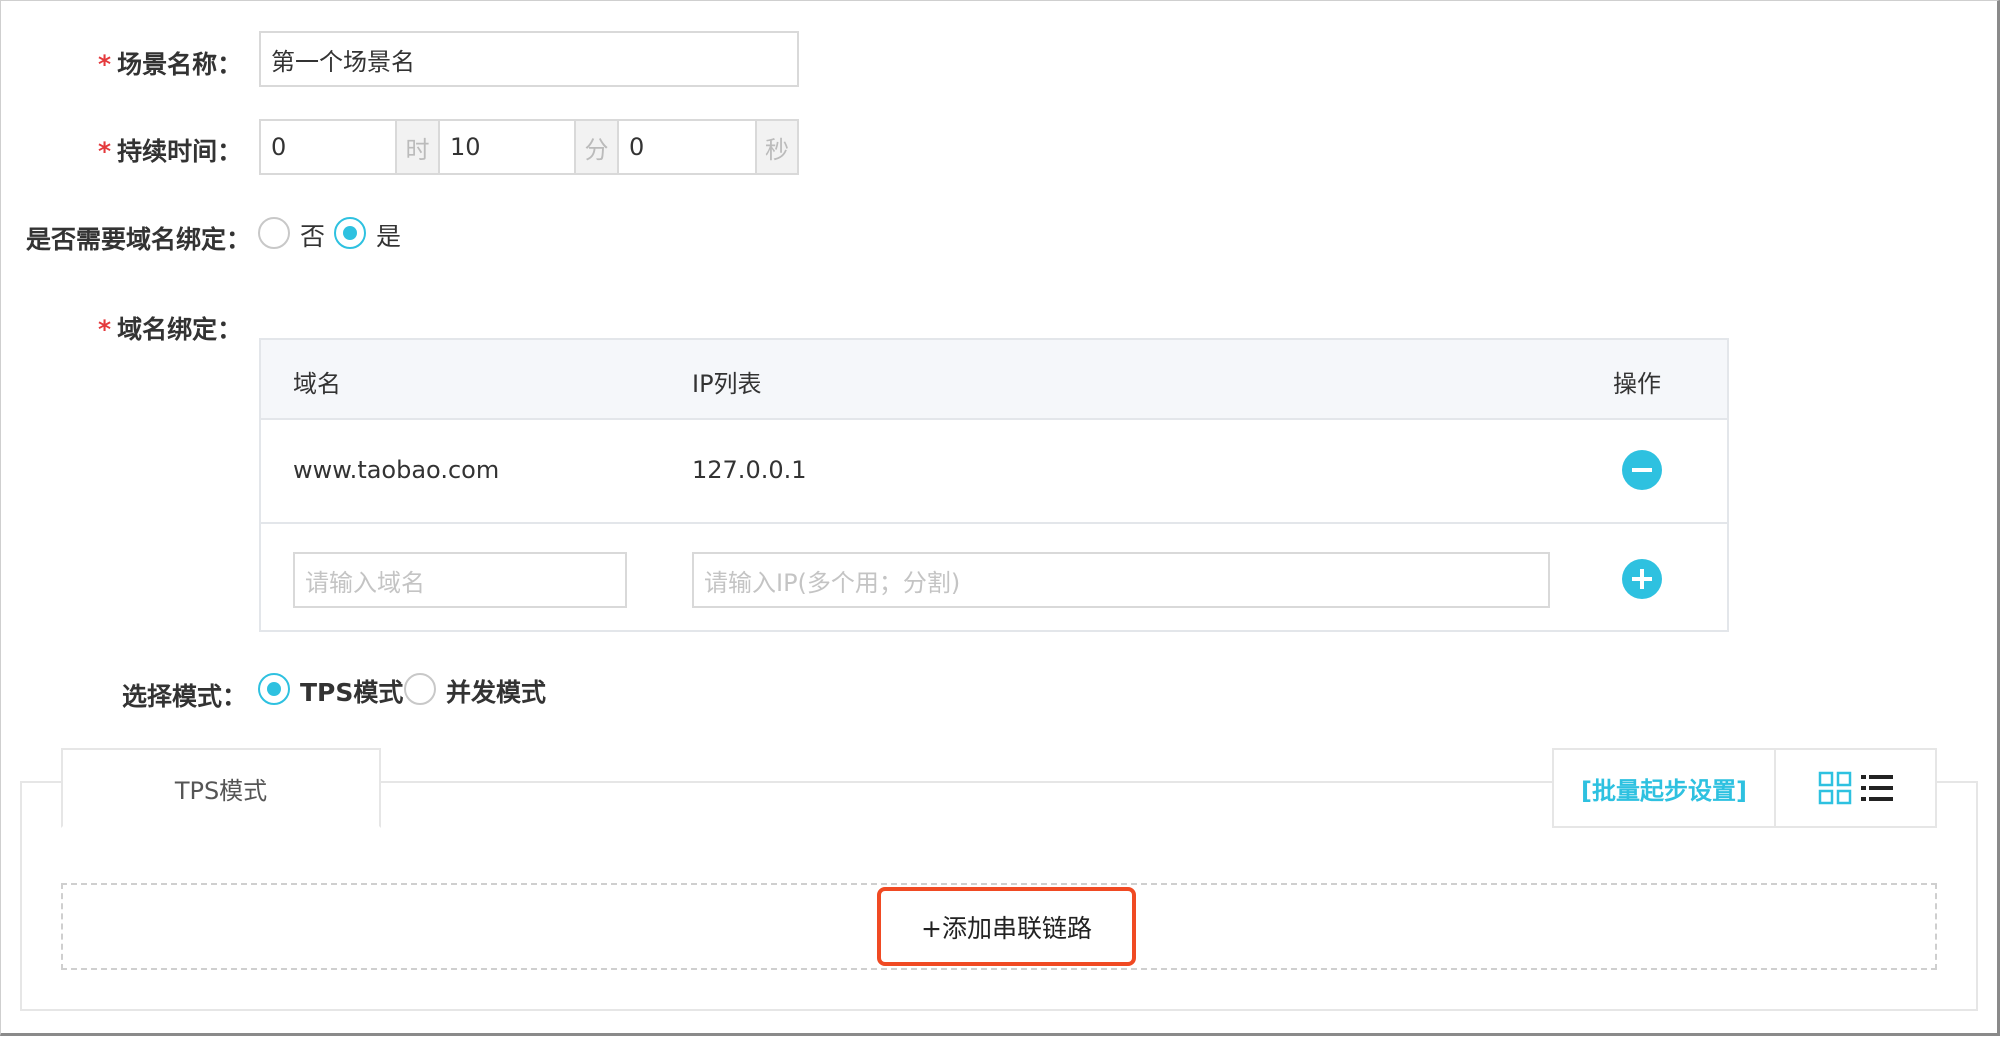 This screenshot has height=1049, width=2007. Describe the element at coordinates (274, 233) in the screenshot. I see `radio-domain-binding-no` at that location.